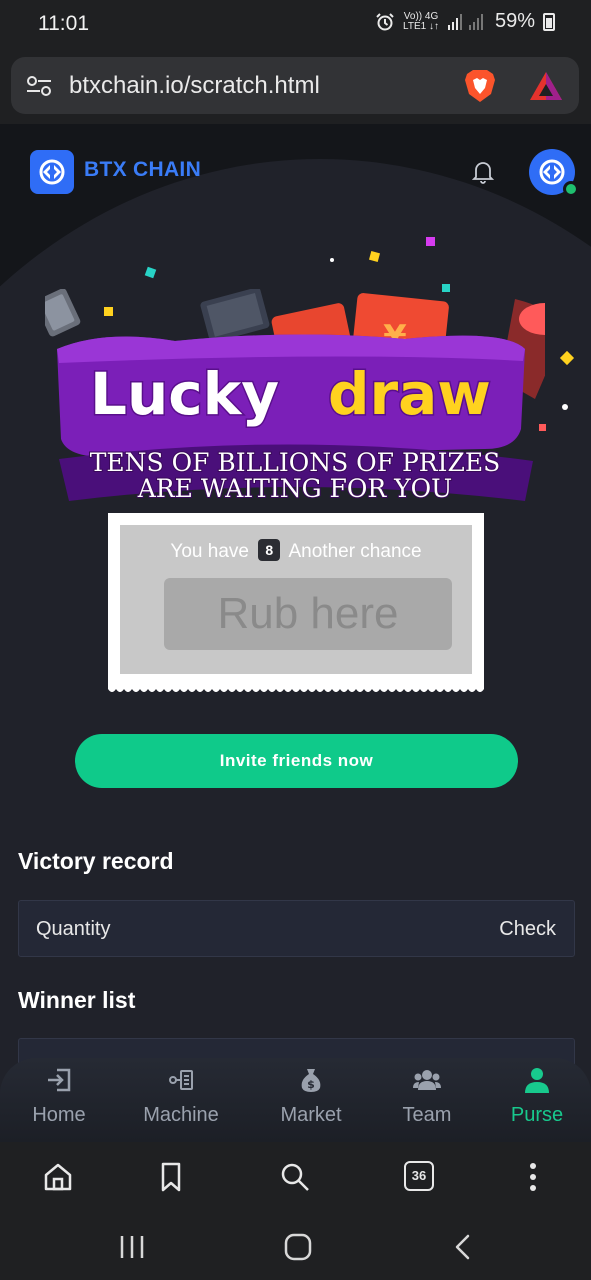 Image resolution: width=591 pixels, height=1280 pixels. Describe the element at coordinates (59, 1115) in the screenshot. I see `tab-label: Home` at that location.